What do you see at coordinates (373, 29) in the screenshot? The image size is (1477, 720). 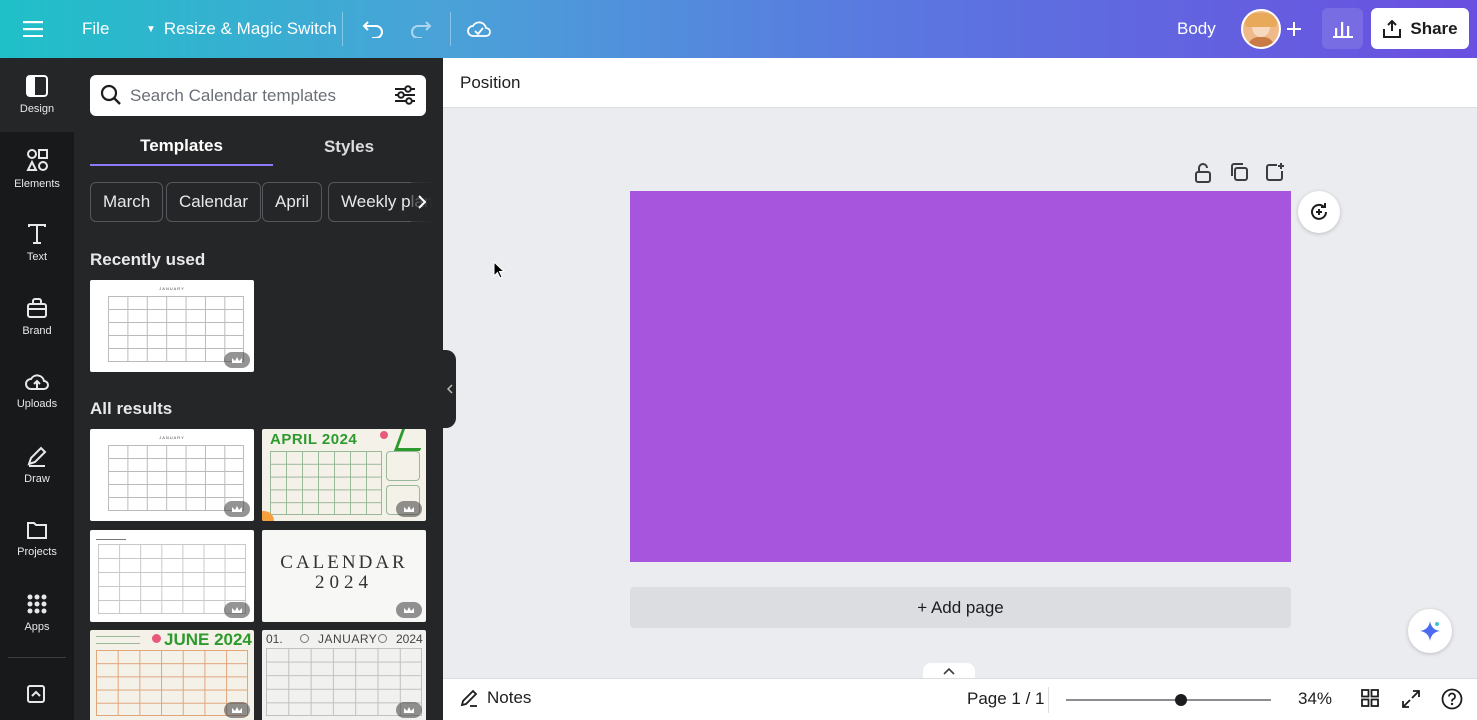 I see `undo-button` at bounding box center [373, 29].